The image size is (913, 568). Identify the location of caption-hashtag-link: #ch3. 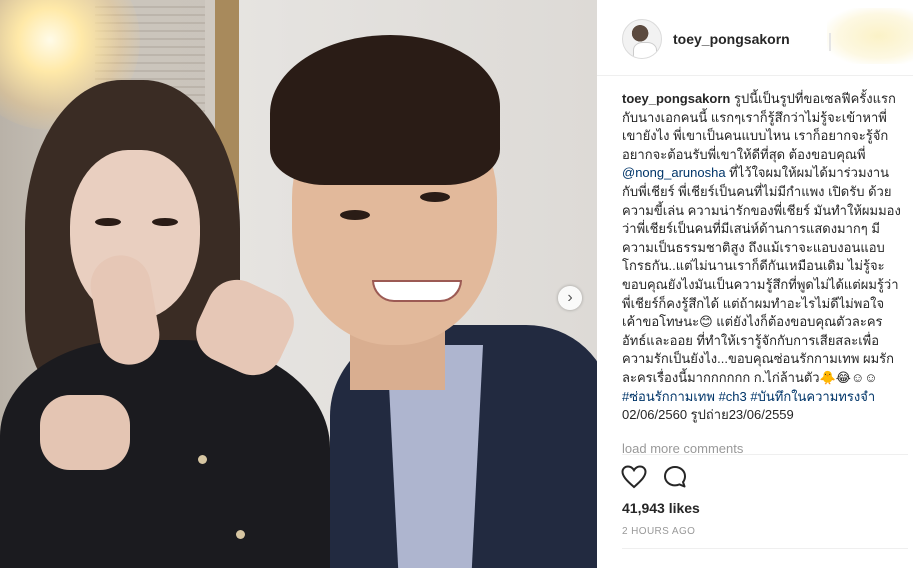
(733, 396).